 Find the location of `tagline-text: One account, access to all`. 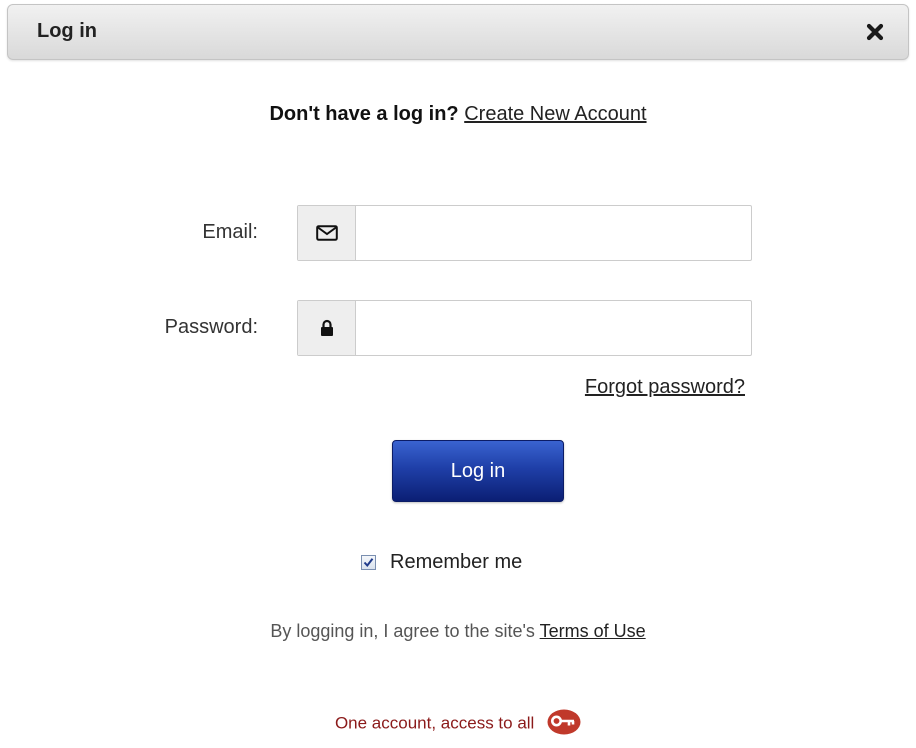

tagline-text: One account, access to all is located at coordinates (434, 723).